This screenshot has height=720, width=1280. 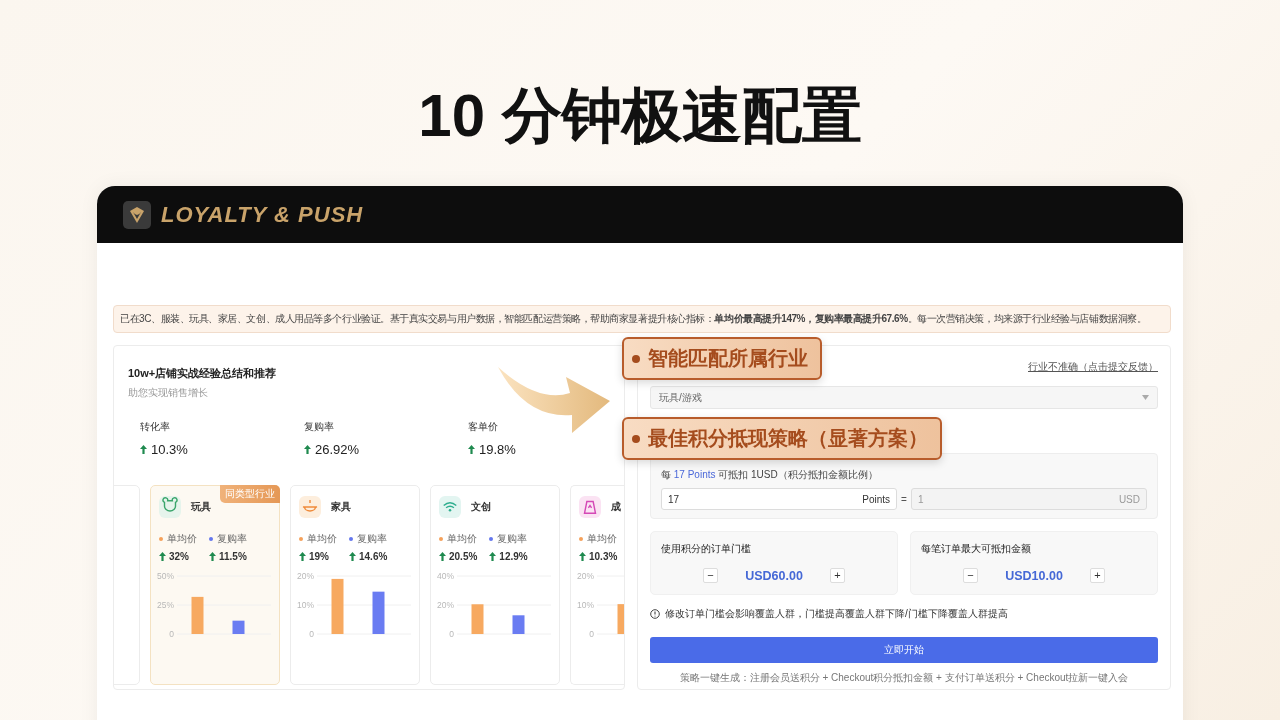 What do you see at coordinates (179, 556) in the screenshot?
I see `metric-value: 32%` at bounding box center [179, 556].